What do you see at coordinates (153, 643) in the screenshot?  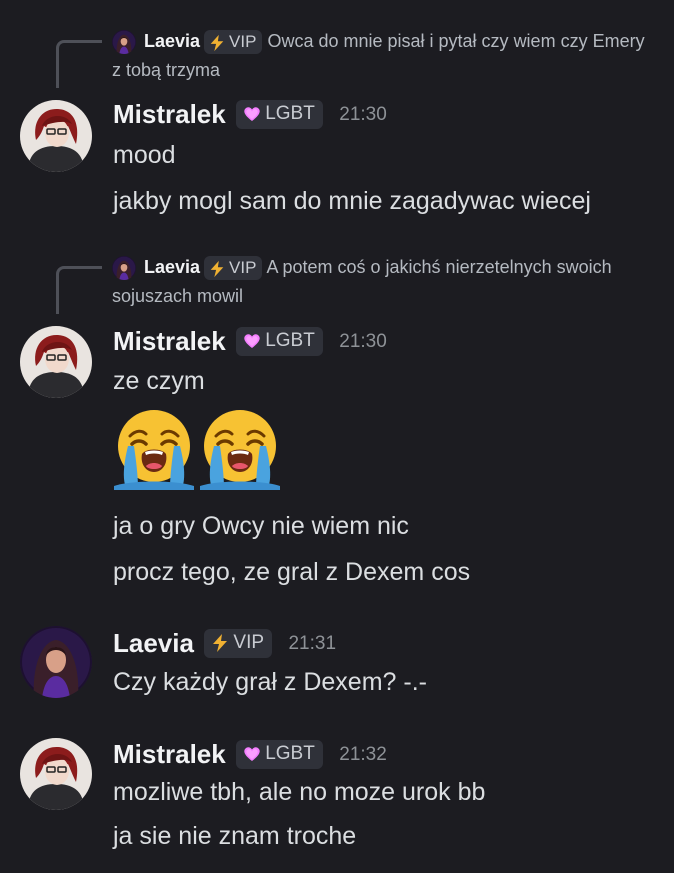 I see `username: Laevia` at bounding box center [153, 643].